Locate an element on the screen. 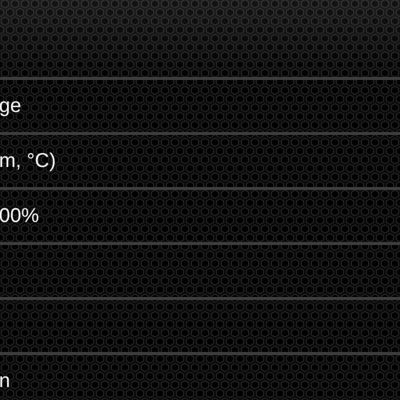  setting-label: 00% is located at coordinates (20, 216).